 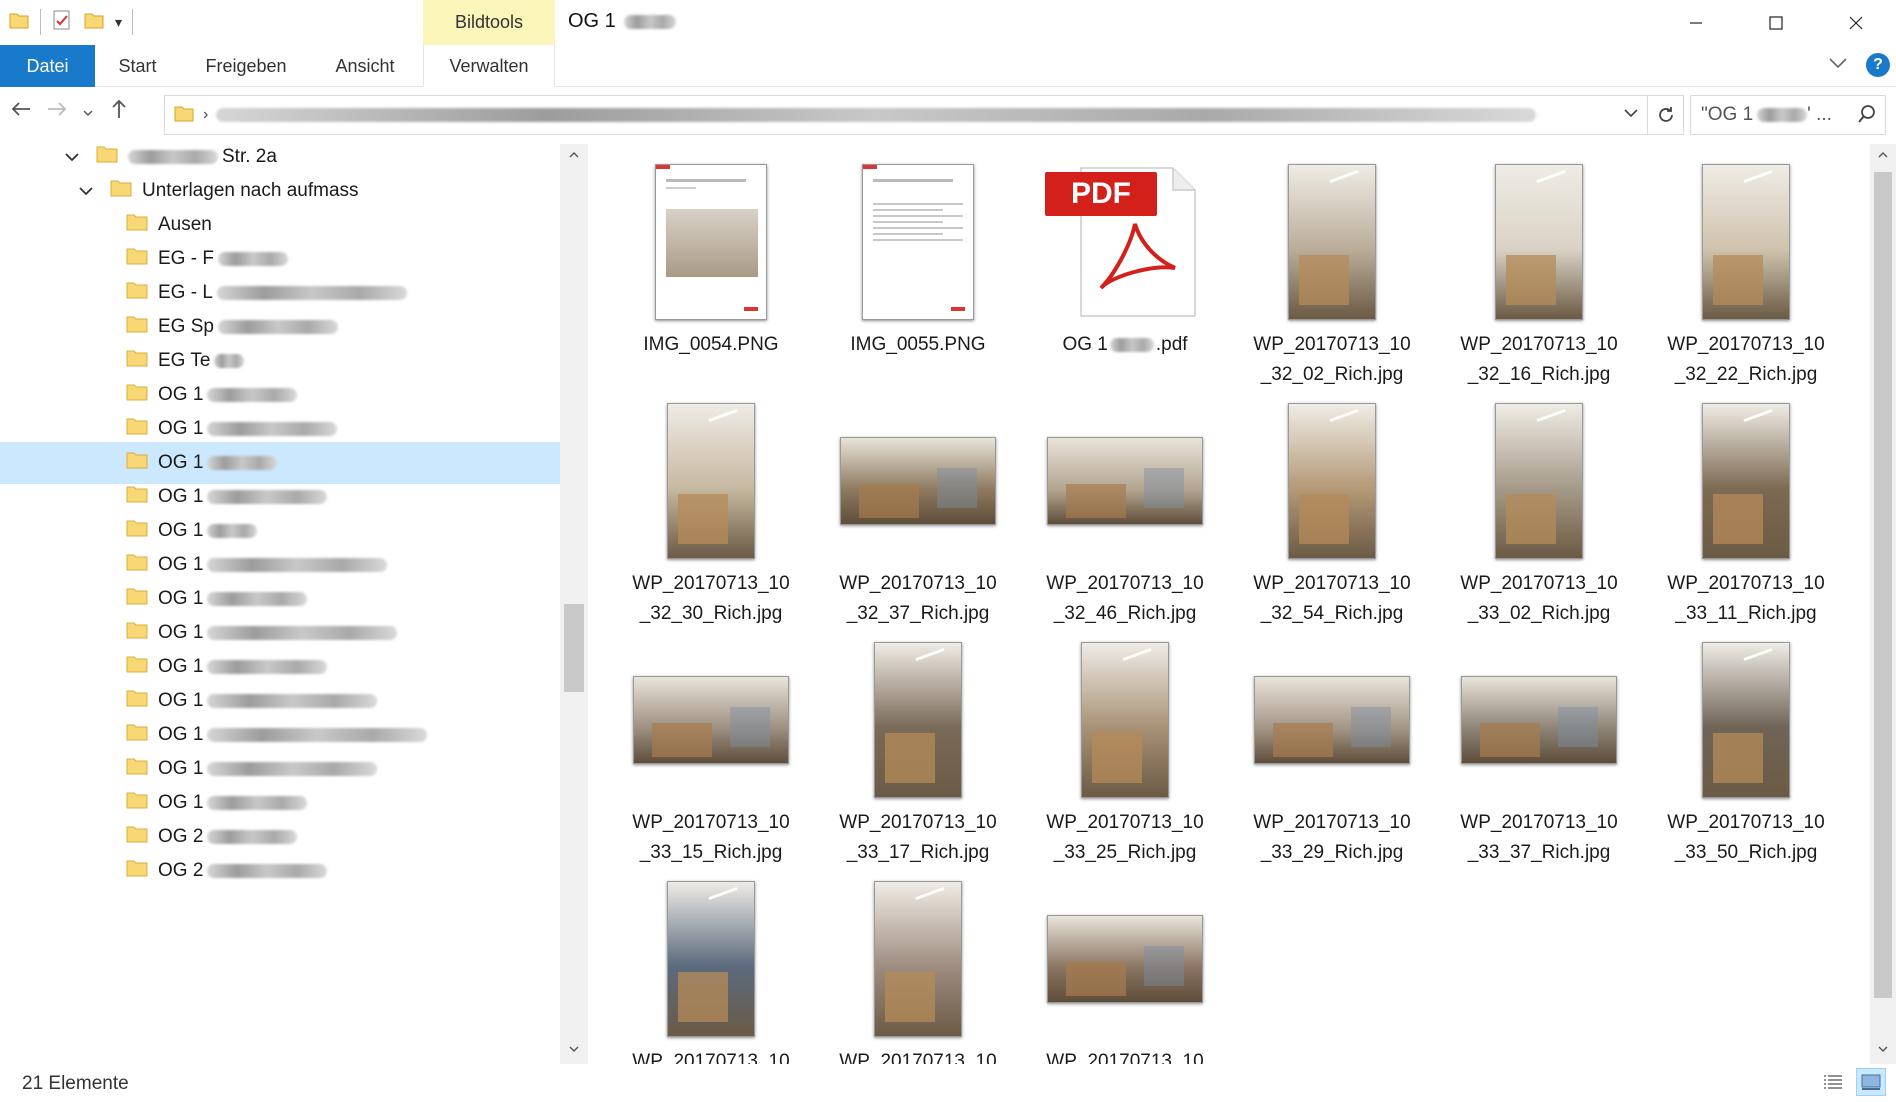 What do you see at coordinates (218, 463) in the screenshot?
I see `tree-item-label: OG 1` at bounding box center [218, 463].